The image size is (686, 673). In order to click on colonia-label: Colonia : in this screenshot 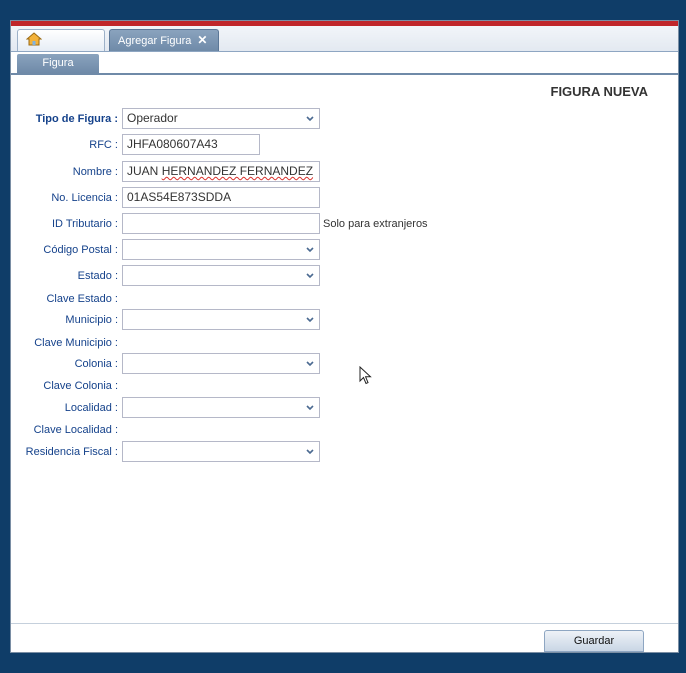, I will do `click(96, 364)`.